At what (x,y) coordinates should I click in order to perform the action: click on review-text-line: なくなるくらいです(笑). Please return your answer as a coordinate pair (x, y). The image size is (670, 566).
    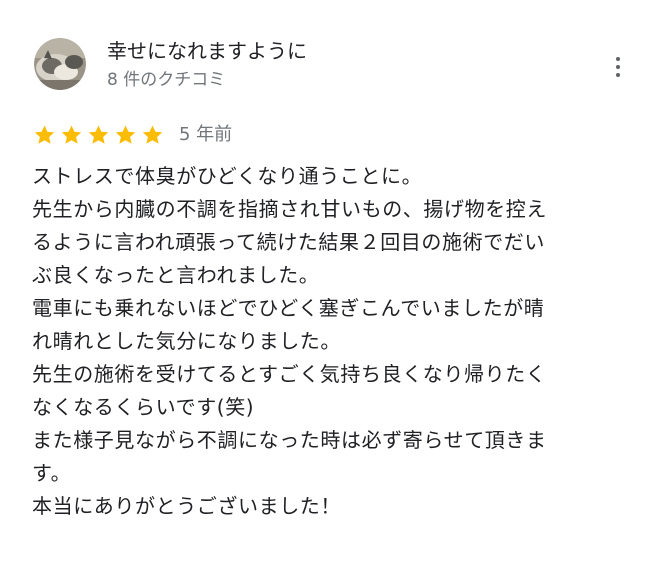
    Looking at the image, I should click on (143, 407).